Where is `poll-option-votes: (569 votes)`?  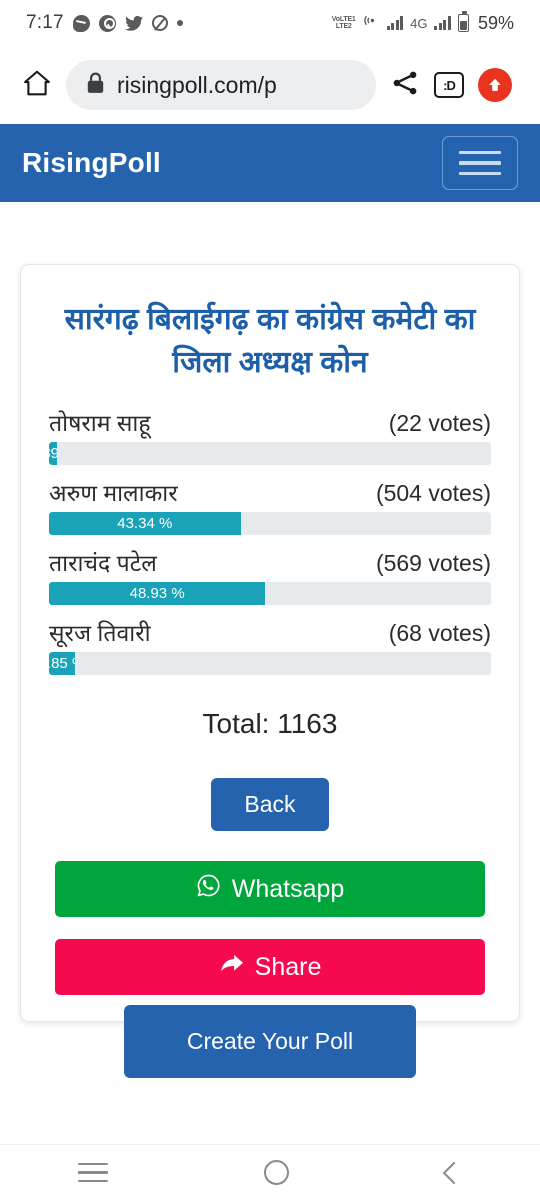
poll-option-votes: (569 votes) is located at coordinates (433, 563).